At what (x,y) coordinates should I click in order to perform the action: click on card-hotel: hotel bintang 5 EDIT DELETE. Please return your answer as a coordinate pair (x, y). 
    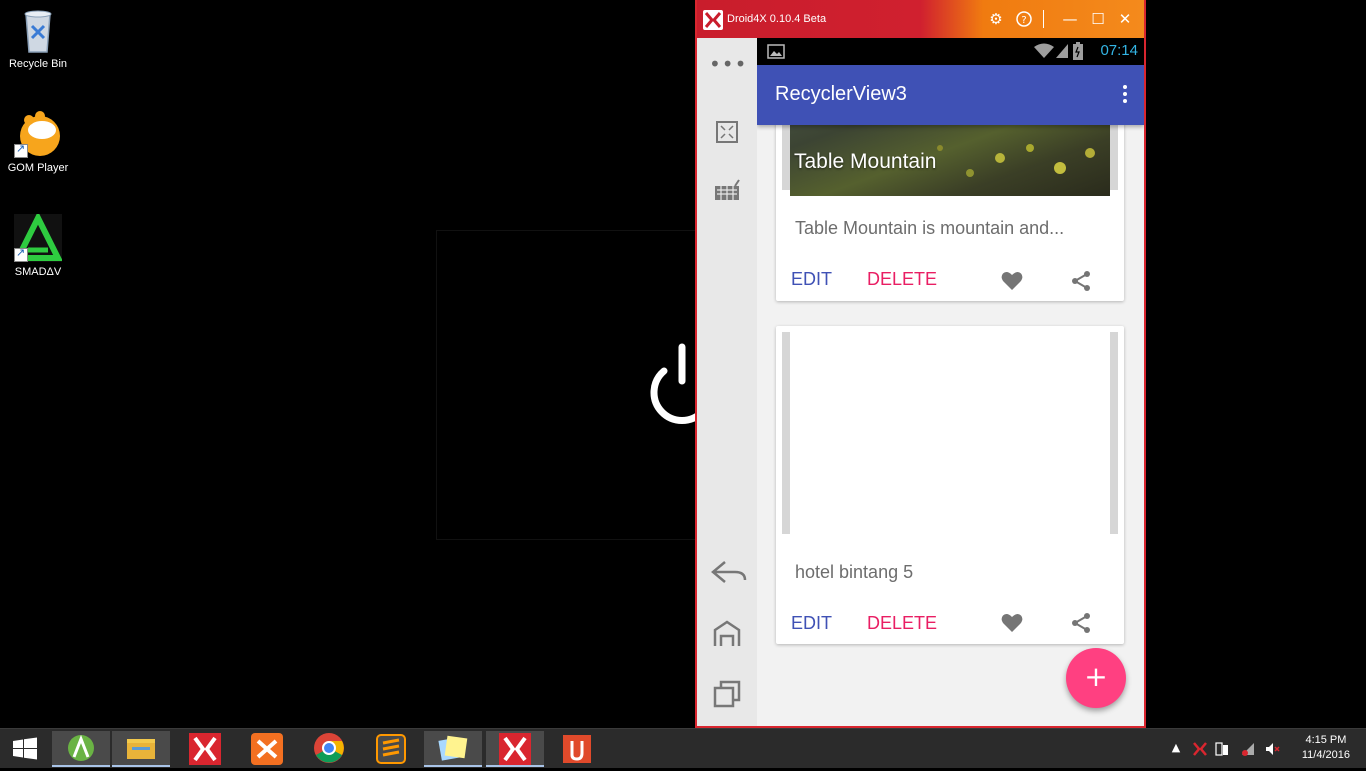
    Looking at the image, I should click on (950, 485).